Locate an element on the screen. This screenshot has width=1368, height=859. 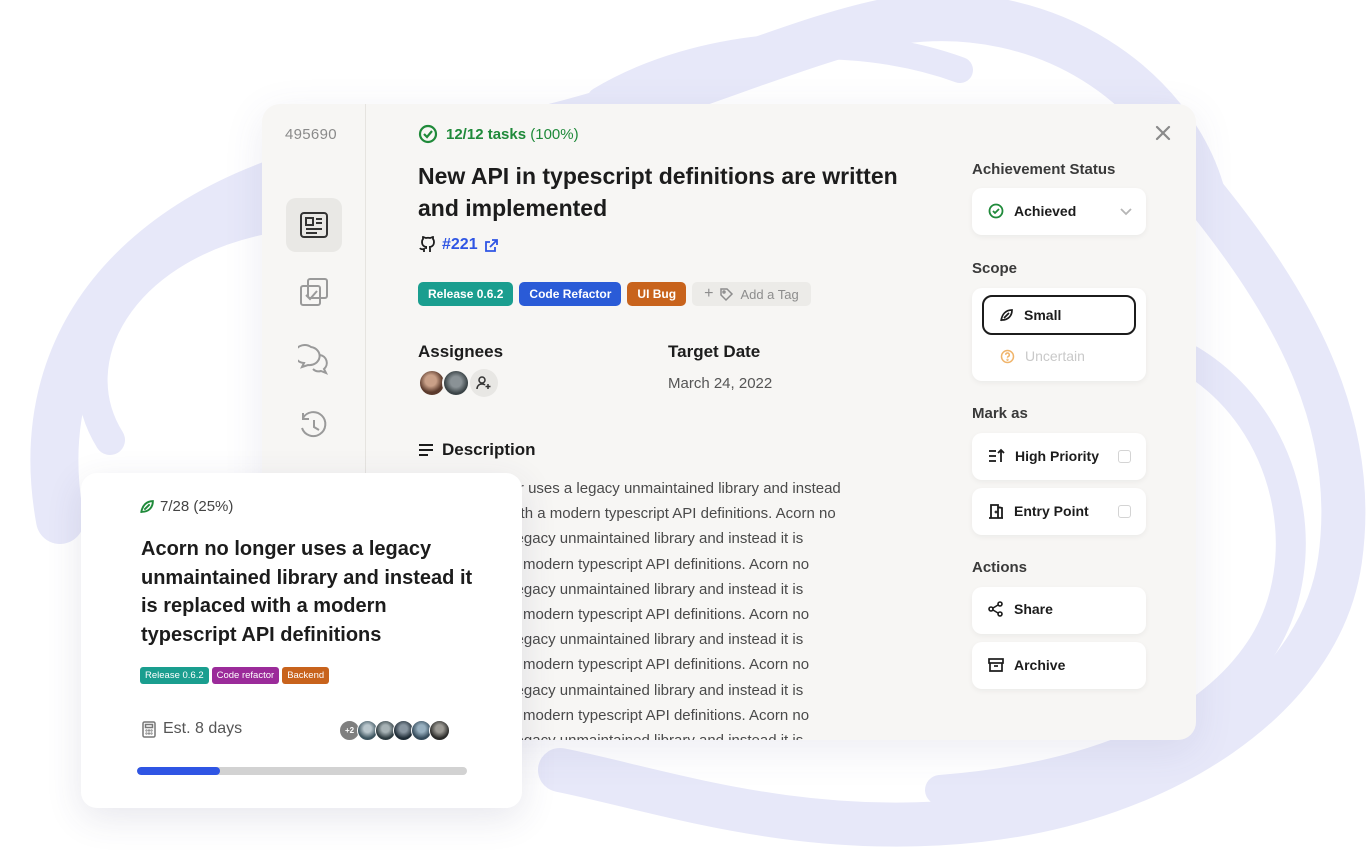
high-priority-checkbox is located at coordinates (1124, 456).